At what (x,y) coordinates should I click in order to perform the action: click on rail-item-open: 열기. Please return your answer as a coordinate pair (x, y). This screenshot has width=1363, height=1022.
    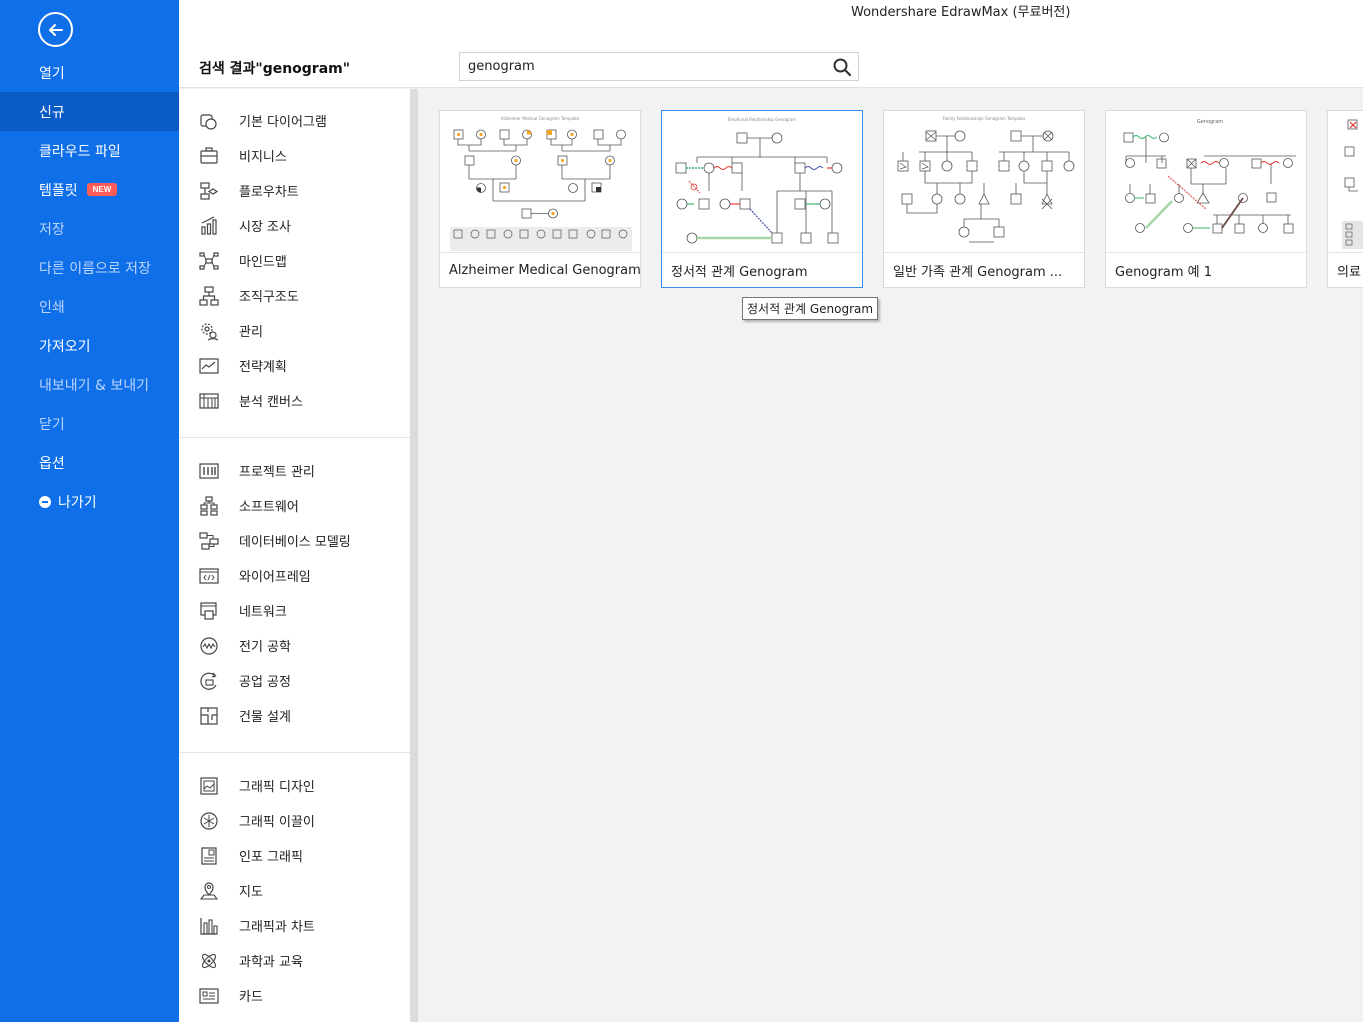
    Looking at the image, I should click on (89, 72).